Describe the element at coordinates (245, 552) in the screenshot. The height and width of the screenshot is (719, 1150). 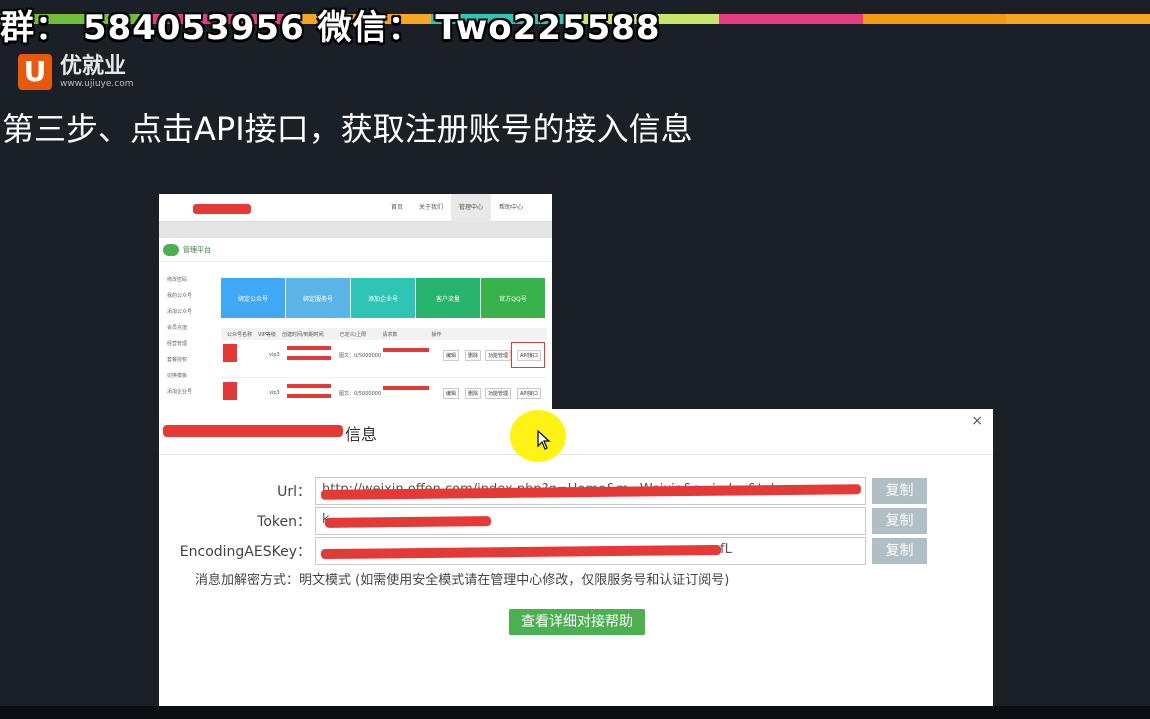
I see `aeskey-label: EncodingAESKey：` at that location.